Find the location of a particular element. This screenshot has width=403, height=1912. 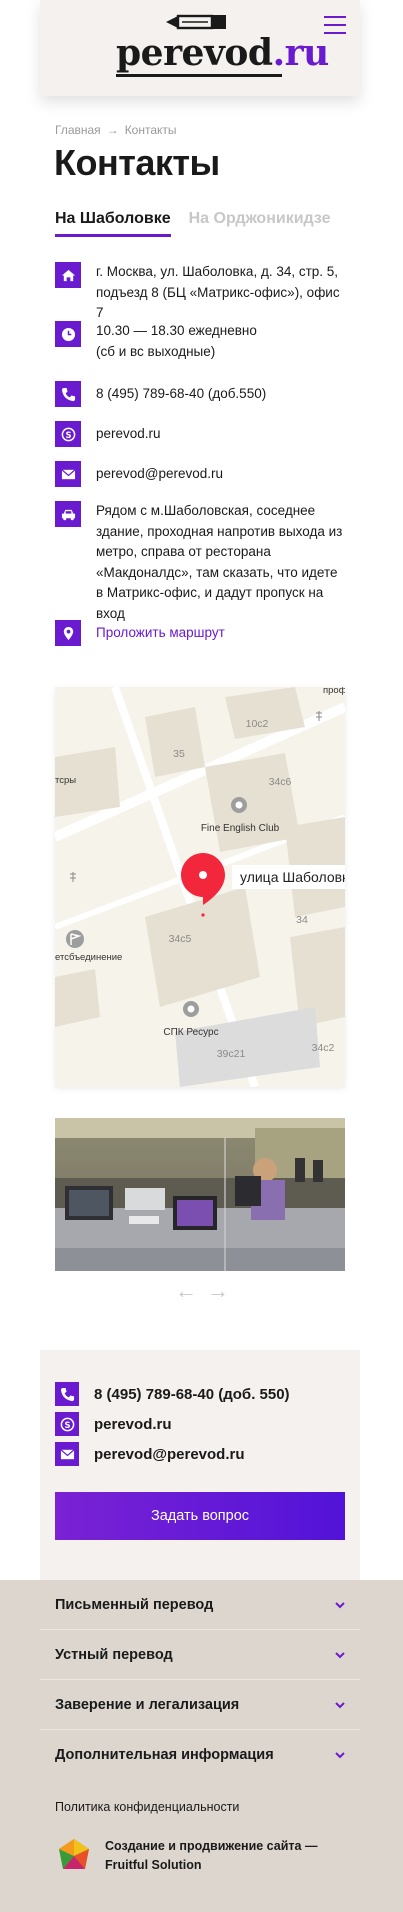

breadcrumb-home: Главная is located at coordinates (78, 130).